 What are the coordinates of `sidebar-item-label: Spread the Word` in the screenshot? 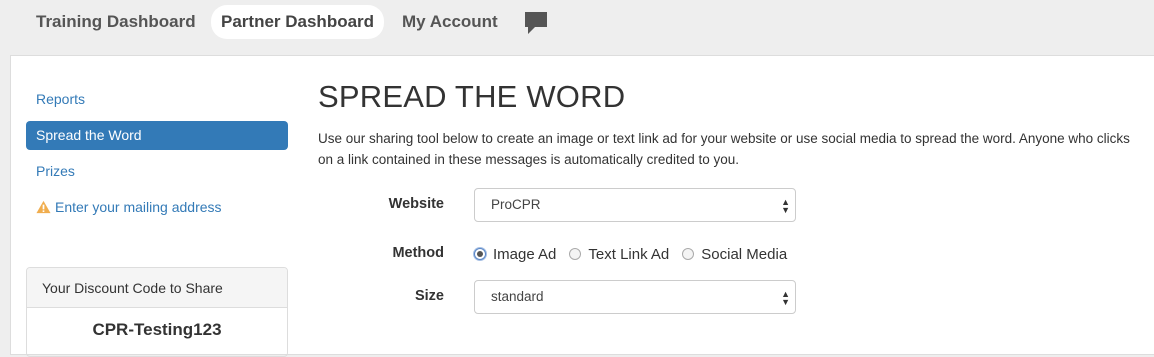 It's located at (89, 135).